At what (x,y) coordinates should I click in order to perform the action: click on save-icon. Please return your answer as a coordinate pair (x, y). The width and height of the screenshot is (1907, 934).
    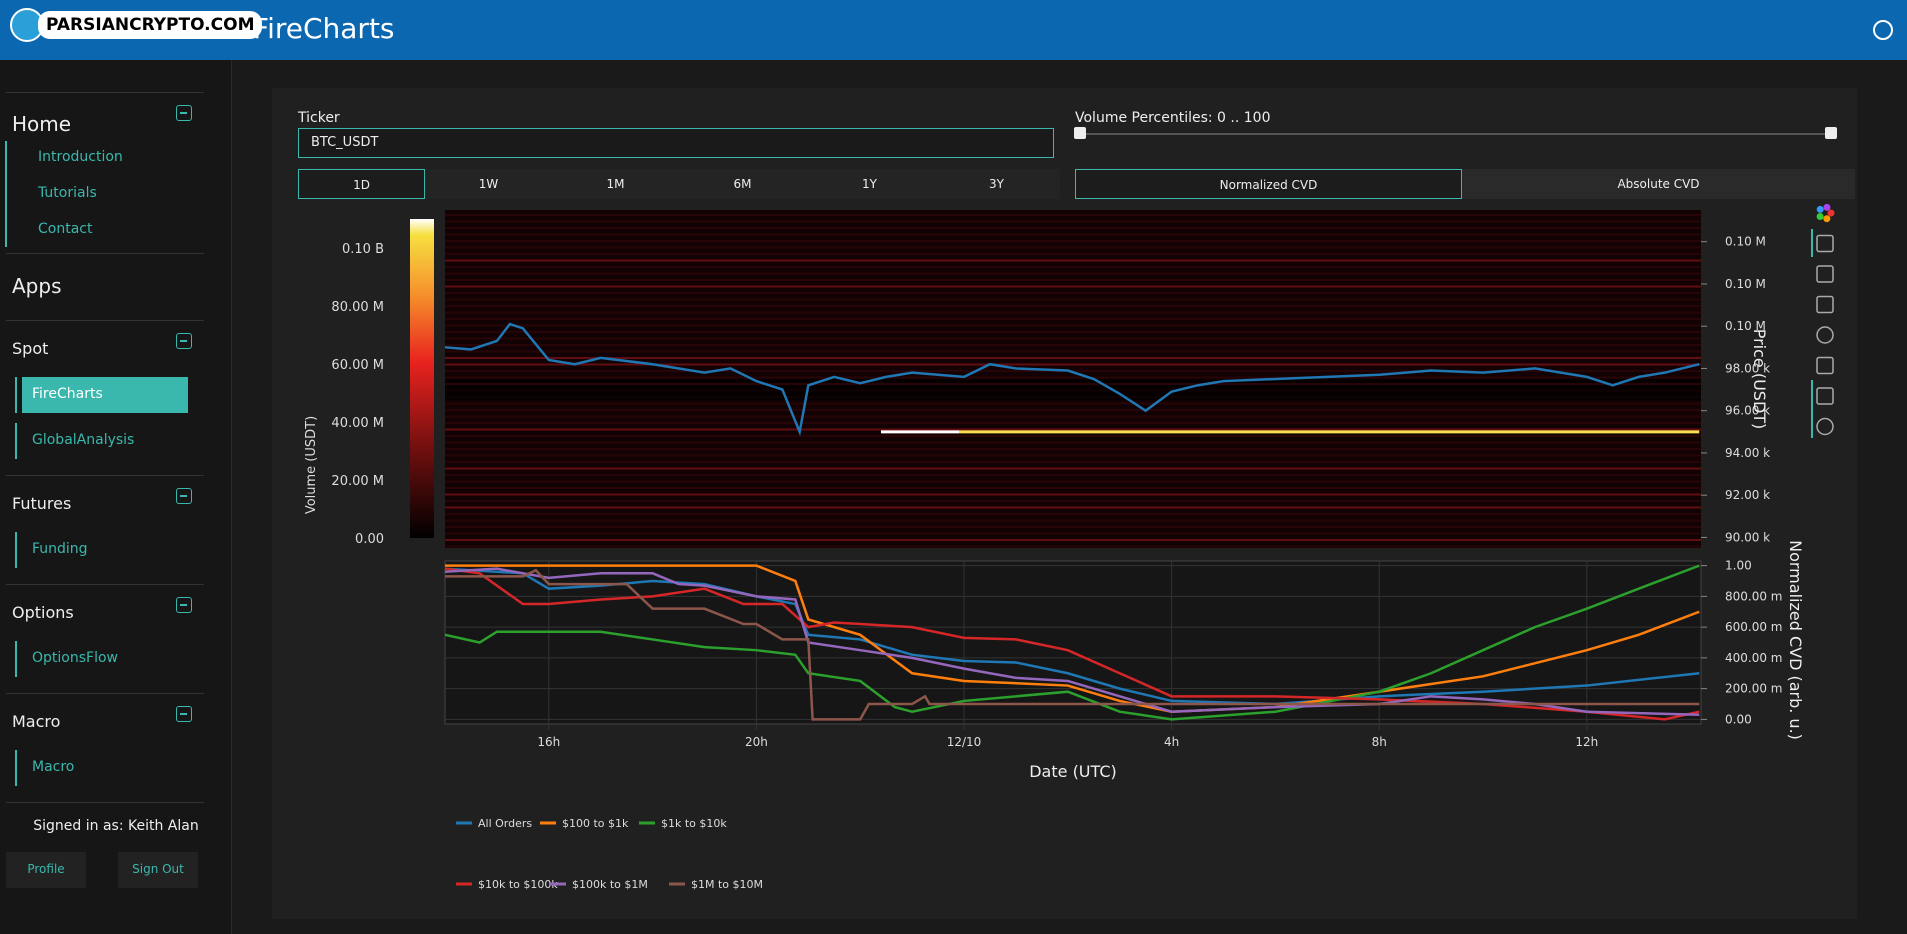
    Looking at the image, I should click on (1825, 365).